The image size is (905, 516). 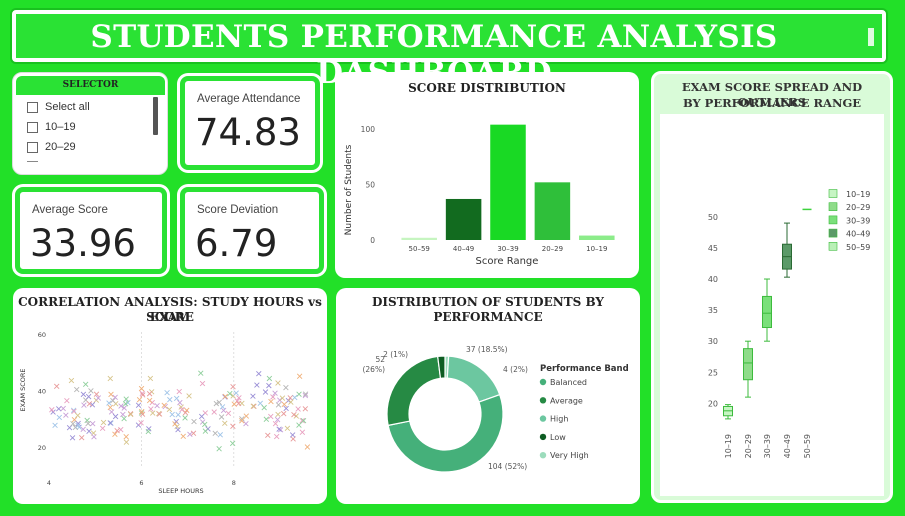 What do you see at coordinates (858, 247) in the screenshot?
I see `box-legend-label: 50–59` at bounding box center [858, 247].